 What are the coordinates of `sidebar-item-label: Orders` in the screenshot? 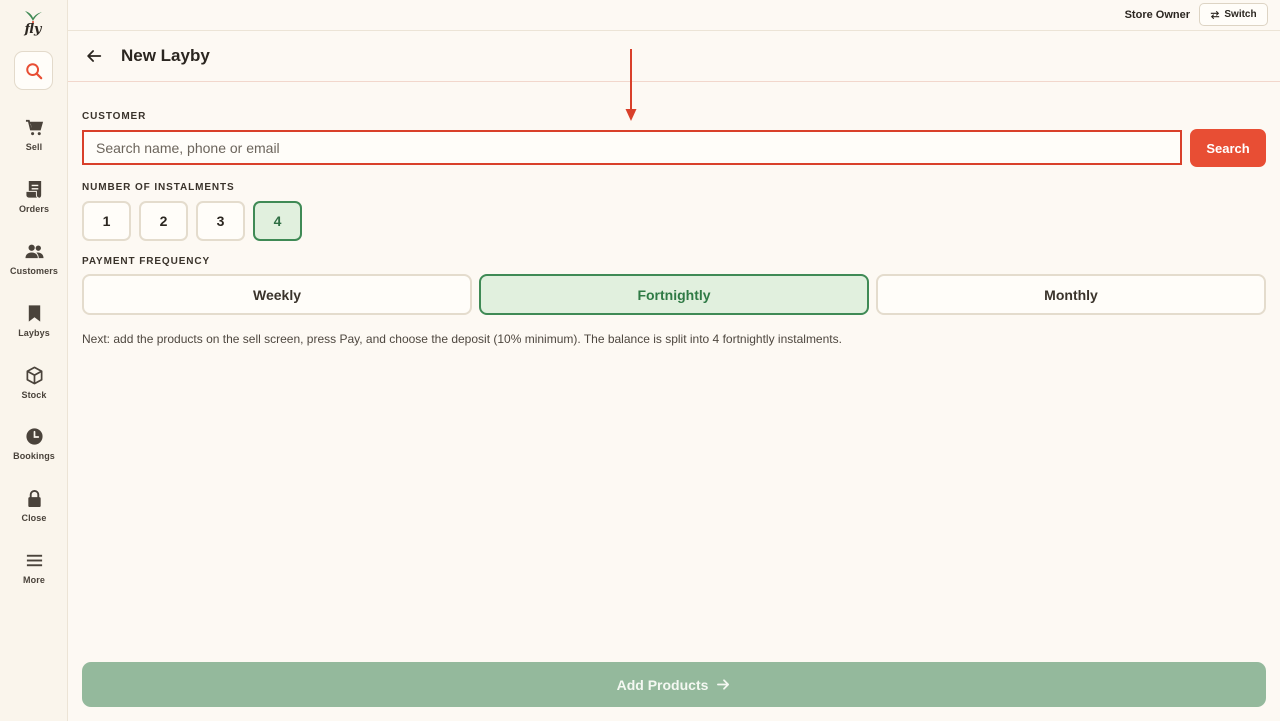 It's located at (34, 209).